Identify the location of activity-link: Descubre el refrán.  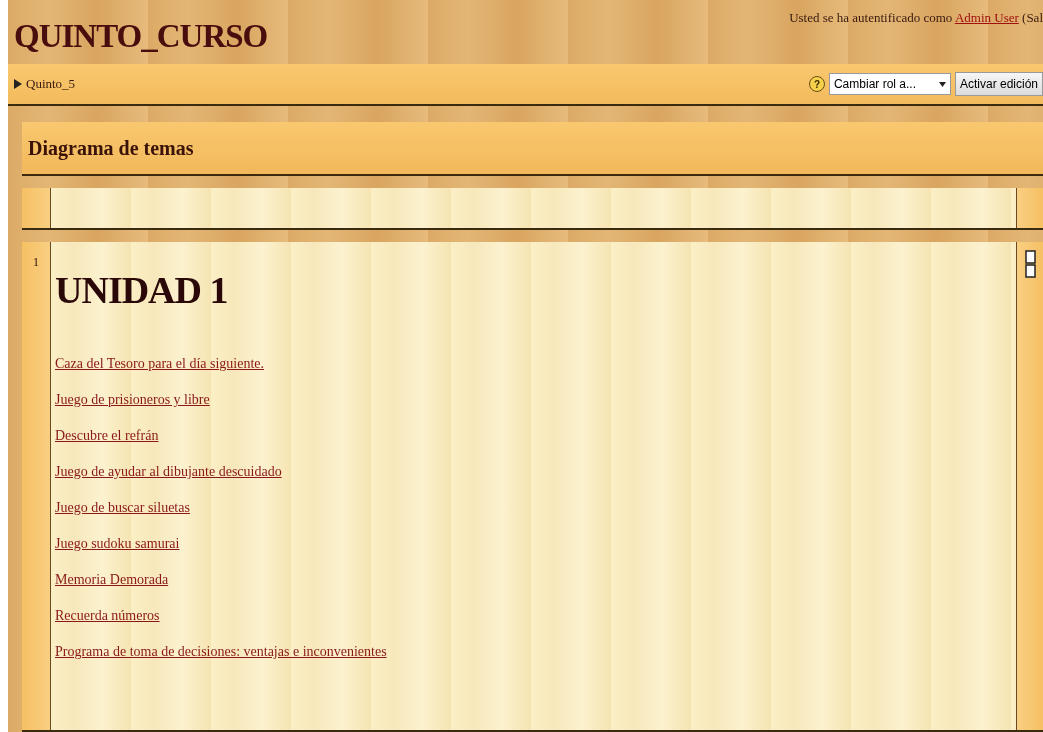
(107, 436).